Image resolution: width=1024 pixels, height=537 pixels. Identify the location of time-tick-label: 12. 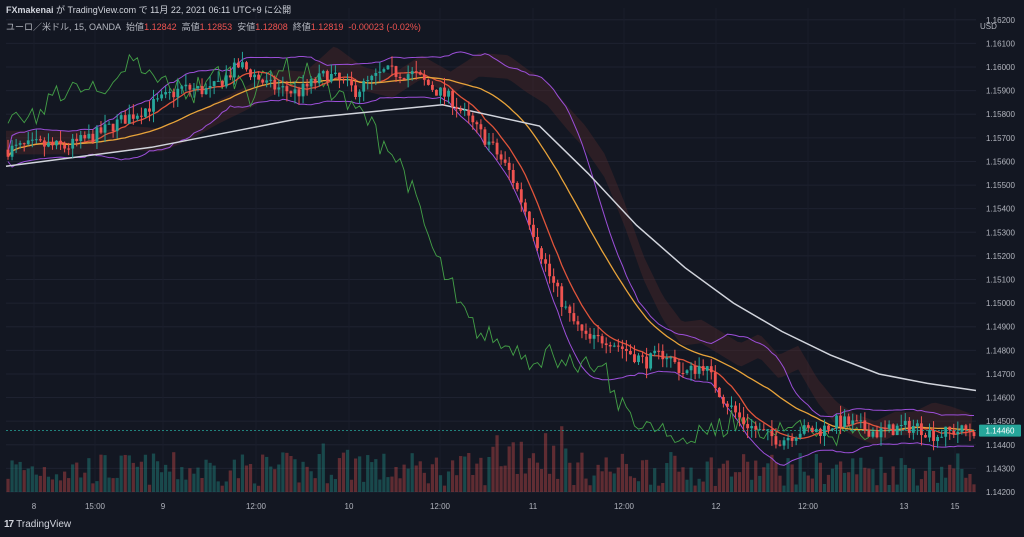
(716, 506).